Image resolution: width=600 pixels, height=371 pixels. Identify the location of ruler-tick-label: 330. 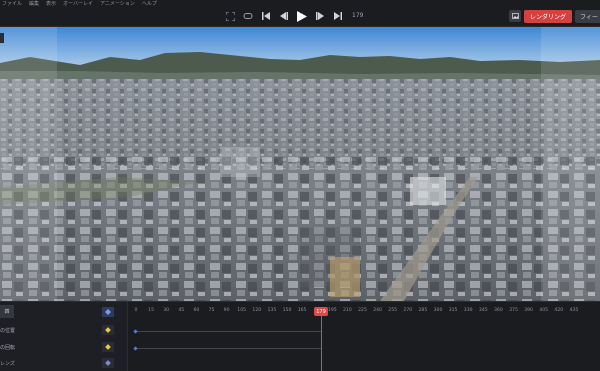
(468, 310).